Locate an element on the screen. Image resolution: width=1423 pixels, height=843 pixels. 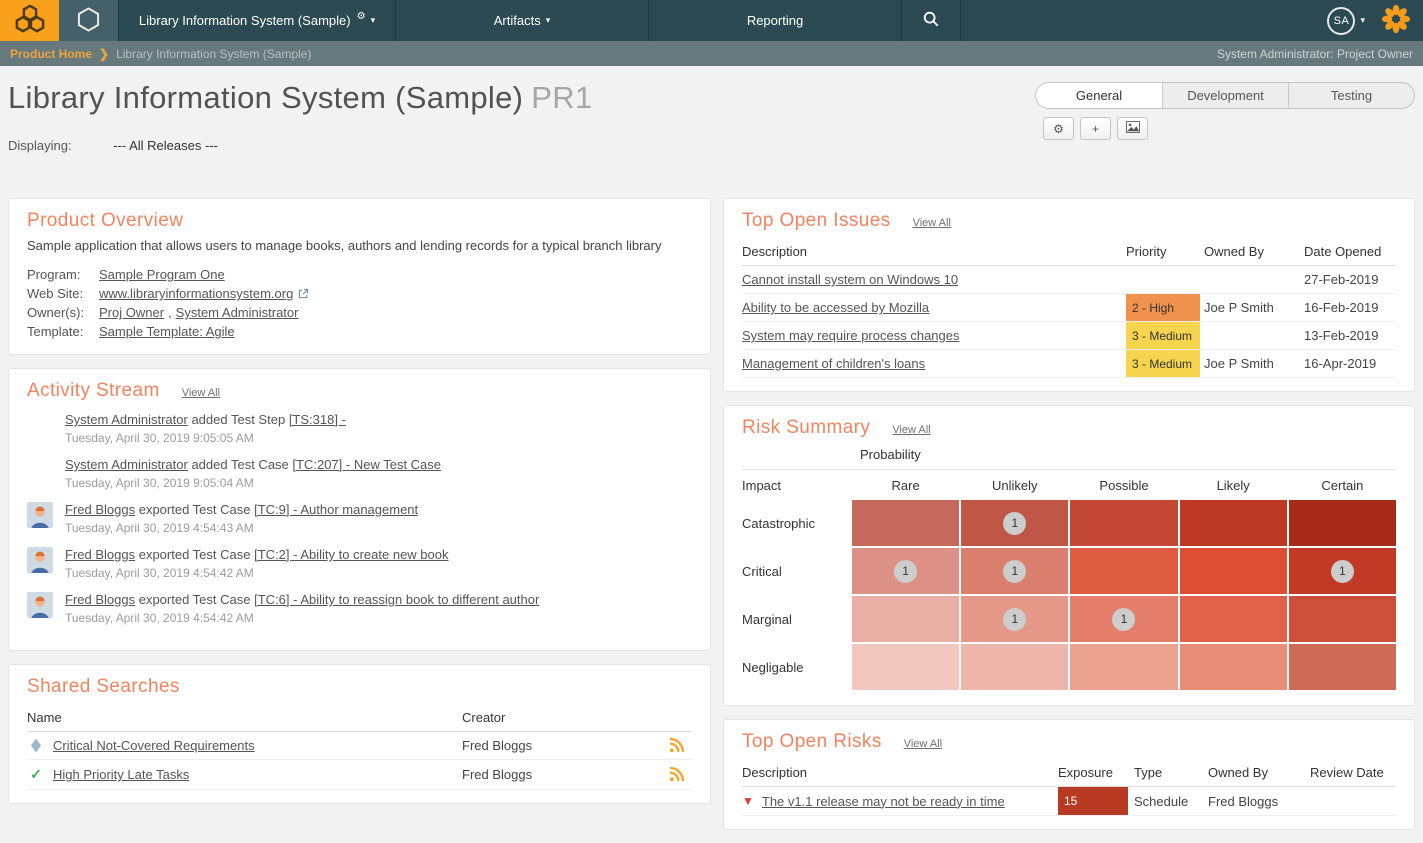
program-label: Program: is located at coordinates (54, 274).